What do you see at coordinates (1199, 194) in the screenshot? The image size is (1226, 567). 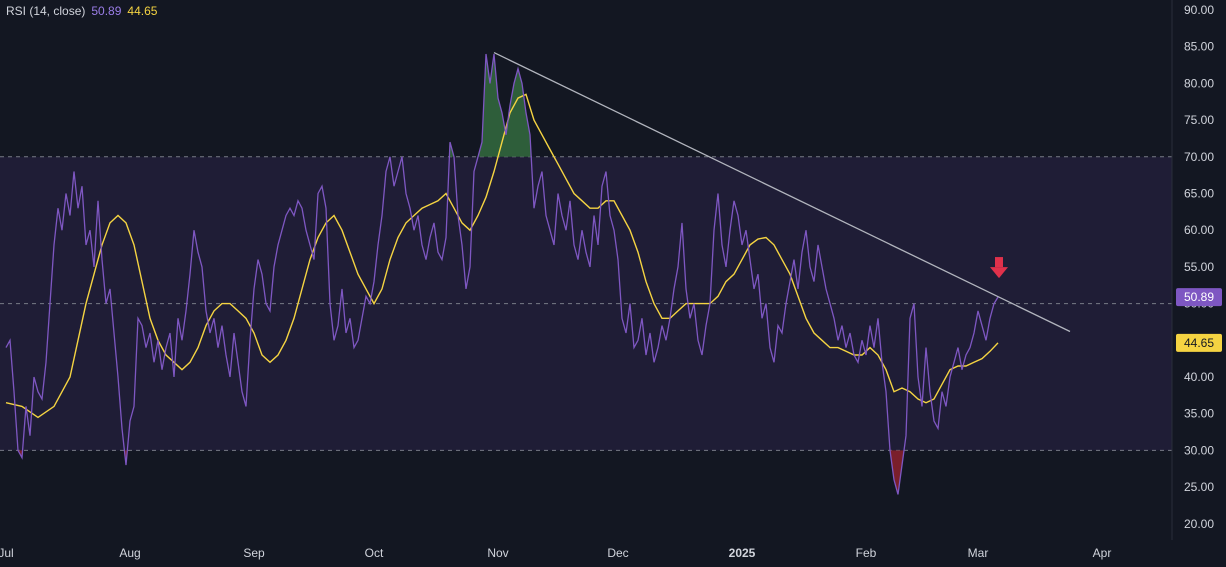 I see `y-tick-label: 65.00` at bounding box center [1199, 194].